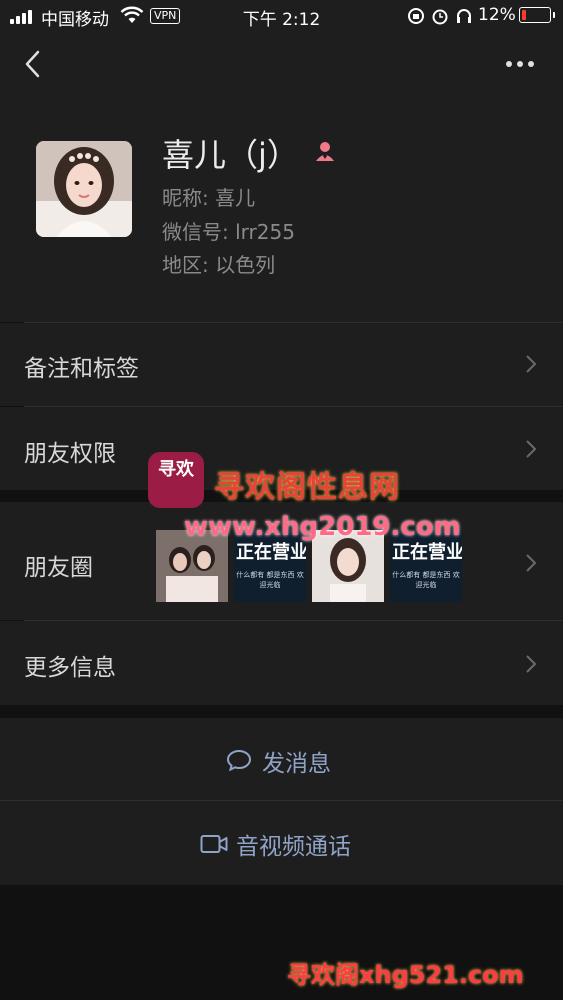  I want to click on more-info-label: 更多信息, so click(70, 668).